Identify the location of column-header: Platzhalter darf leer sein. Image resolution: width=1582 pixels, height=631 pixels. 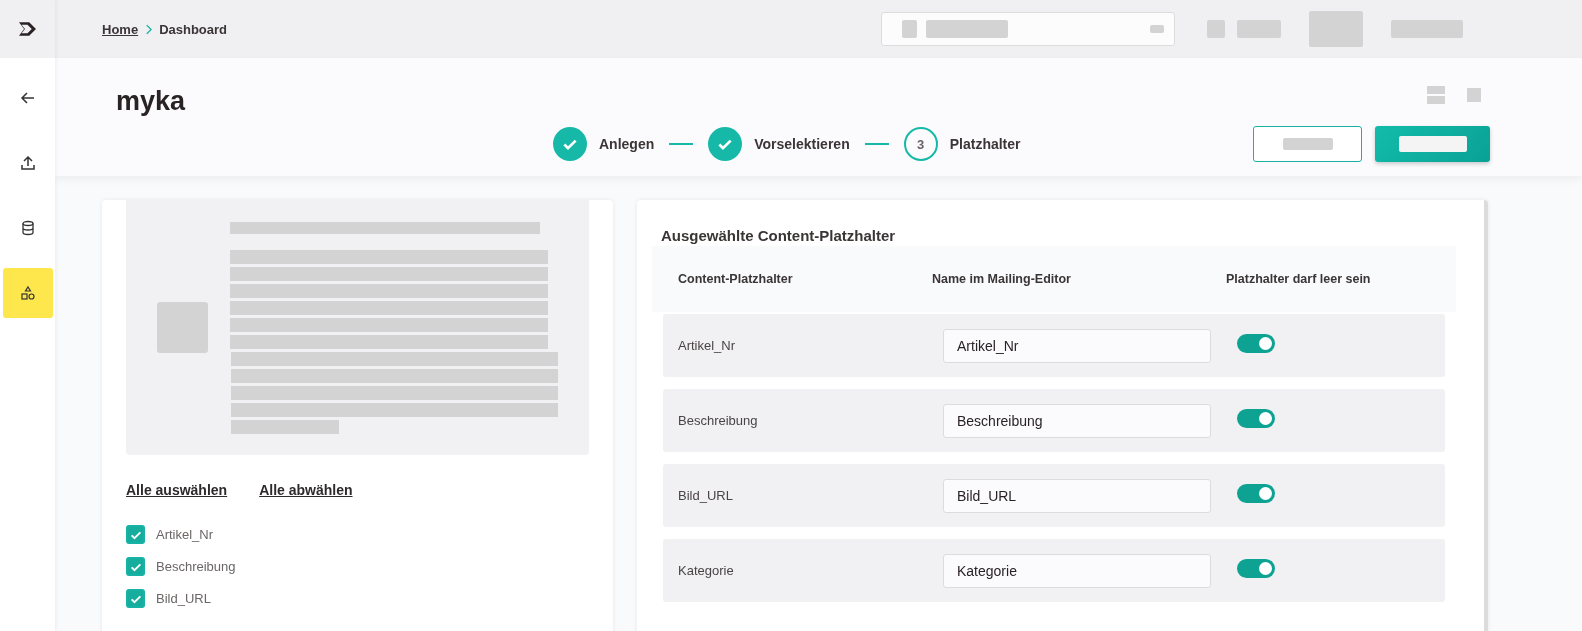
(1299, 279).